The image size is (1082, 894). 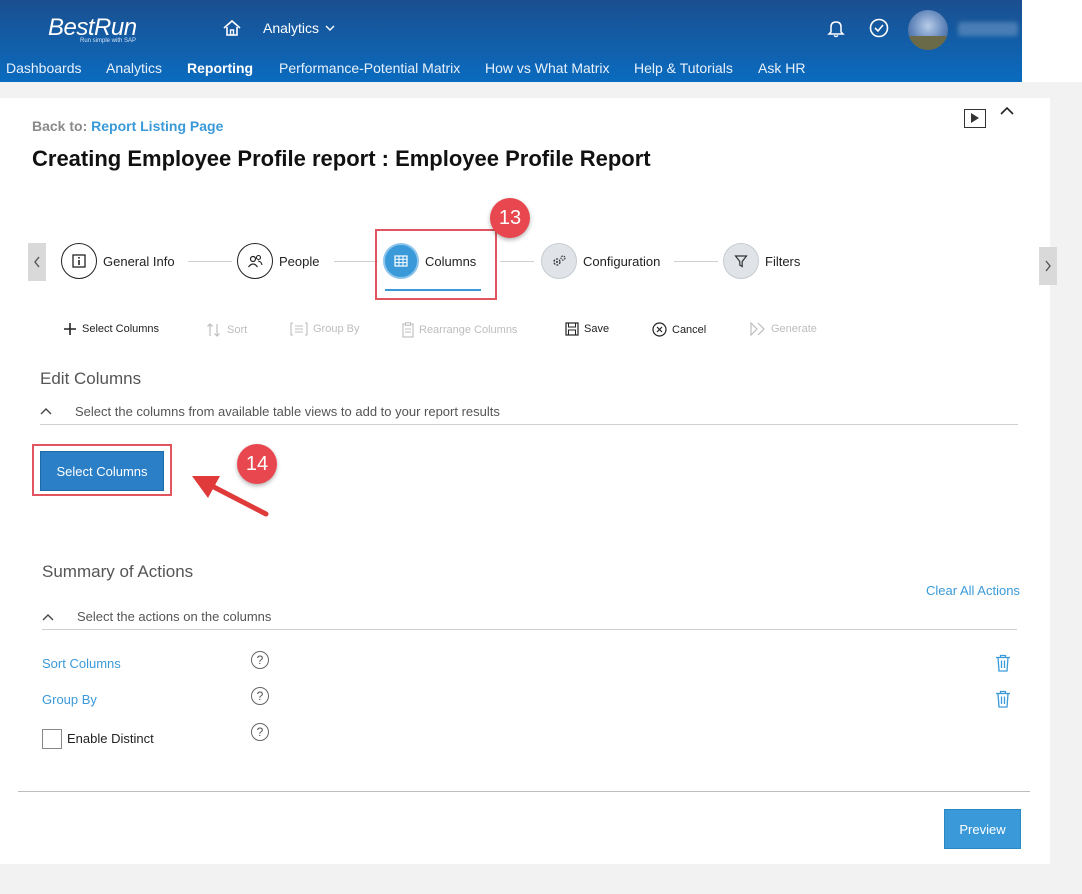 I want to click on summary-subtitle: Select the actions on the columns, so click(x=174, y=616).